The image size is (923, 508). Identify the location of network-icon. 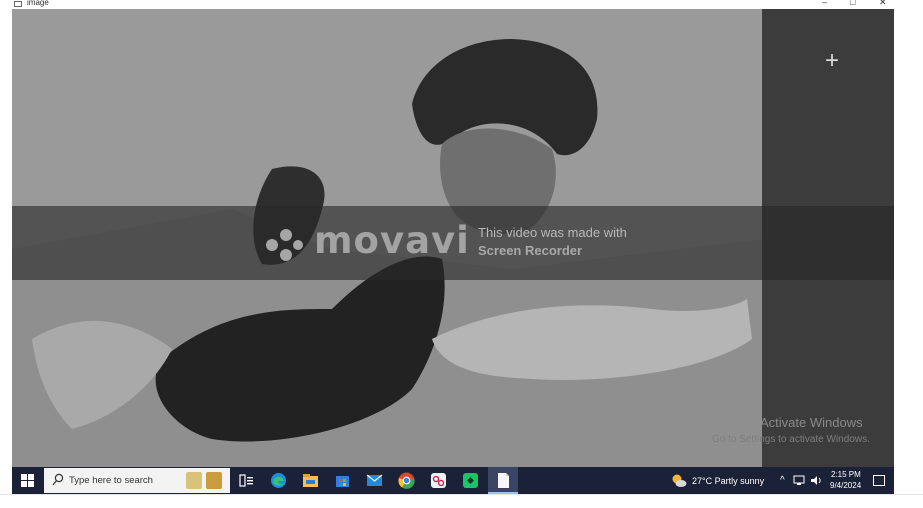
(799, 480).